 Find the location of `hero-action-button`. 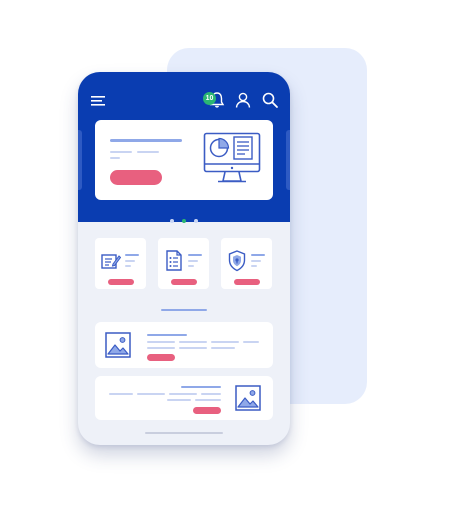

hero-action-button is located at coordinates (136, 177).